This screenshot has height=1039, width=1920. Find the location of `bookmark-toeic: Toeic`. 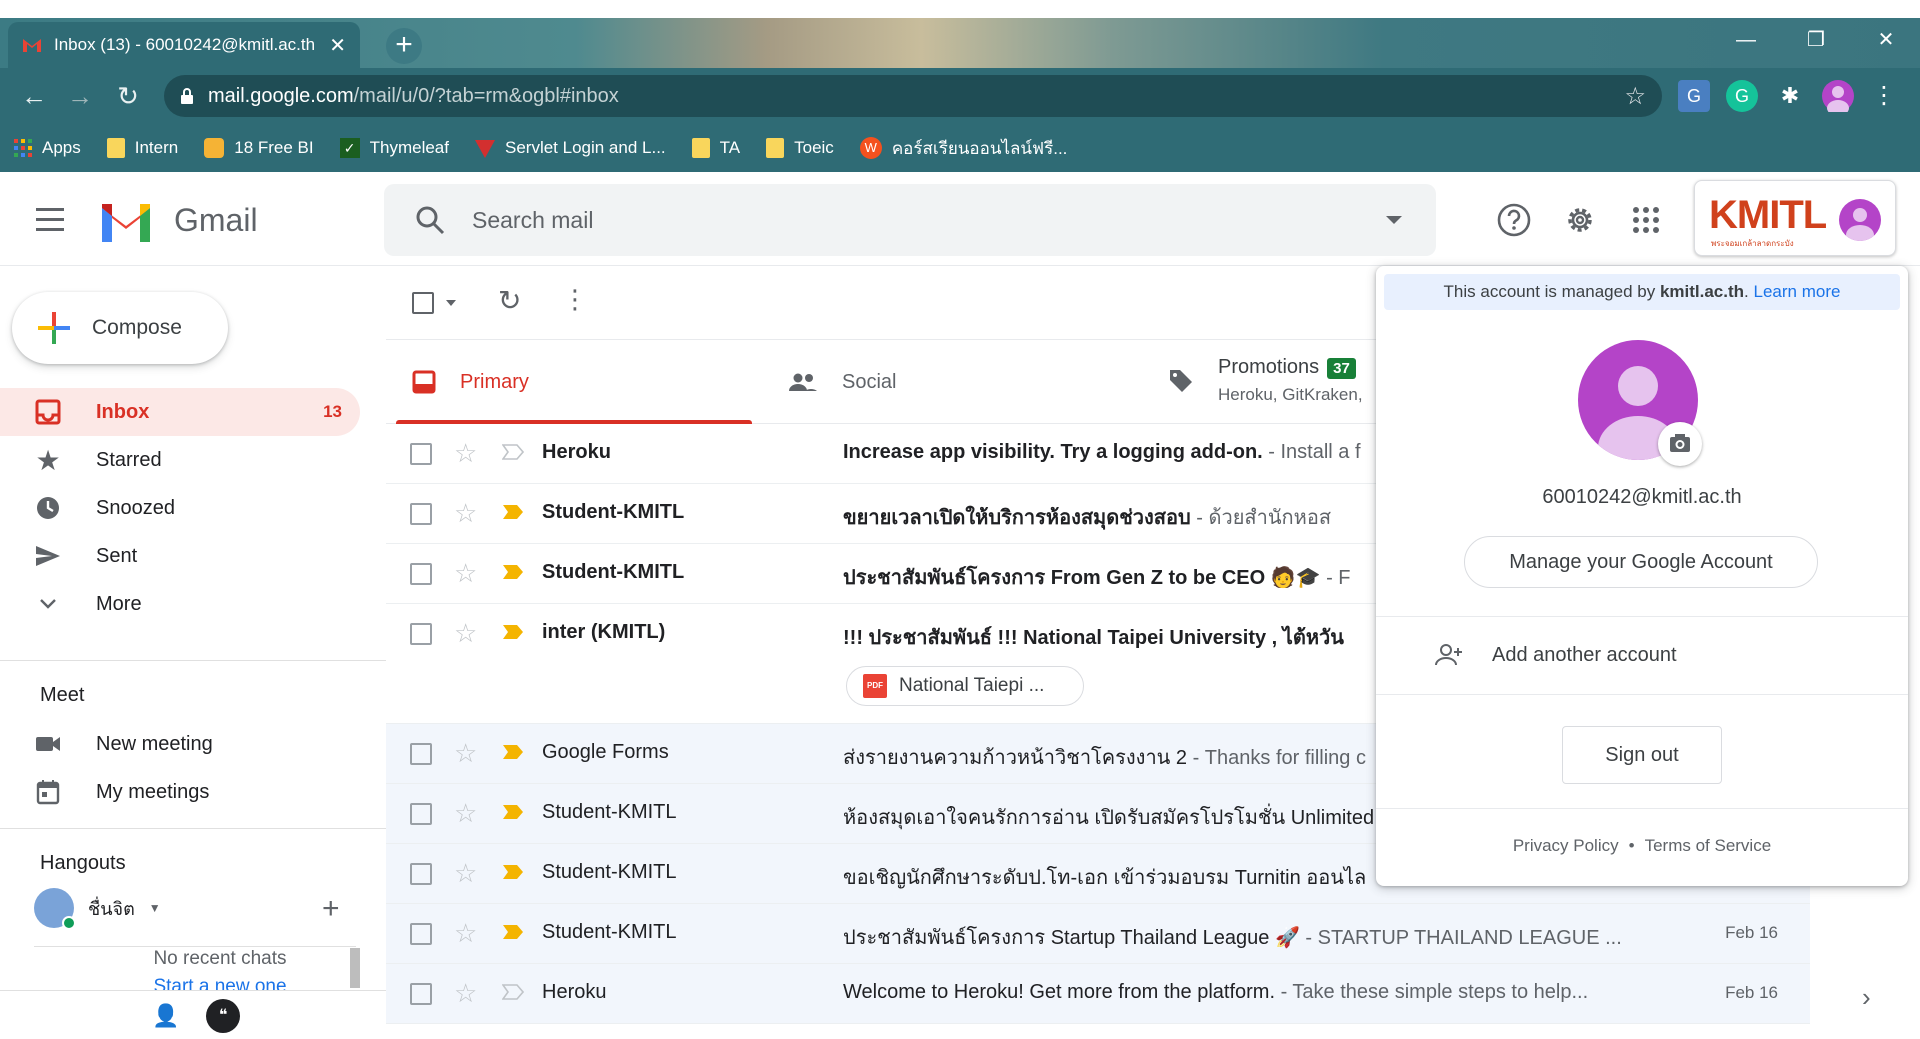

bookmark-toeic: Toeic is located at coordinates (800, 148).